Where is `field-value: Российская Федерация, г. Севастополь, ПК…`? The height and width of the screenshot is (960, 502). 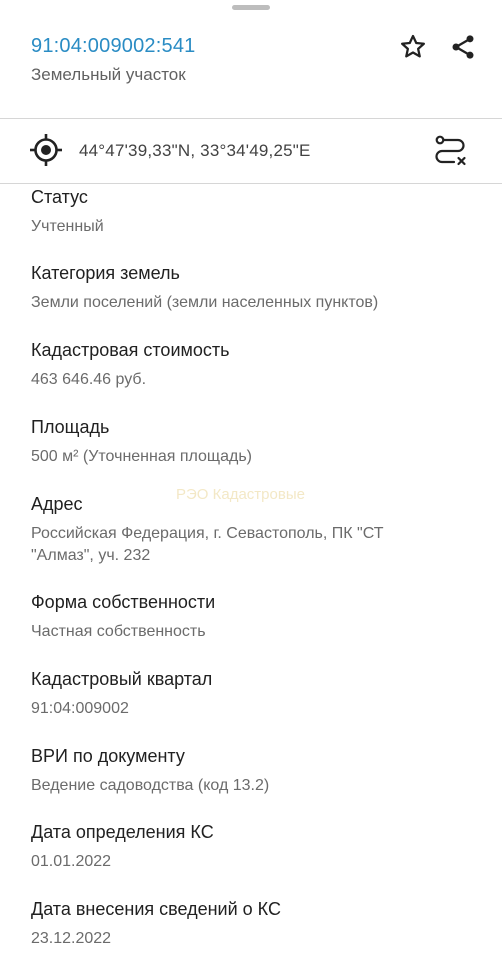 field-value: Российская Федерация, г. Севастополь, ПК… is located at coordinates (207, 544).